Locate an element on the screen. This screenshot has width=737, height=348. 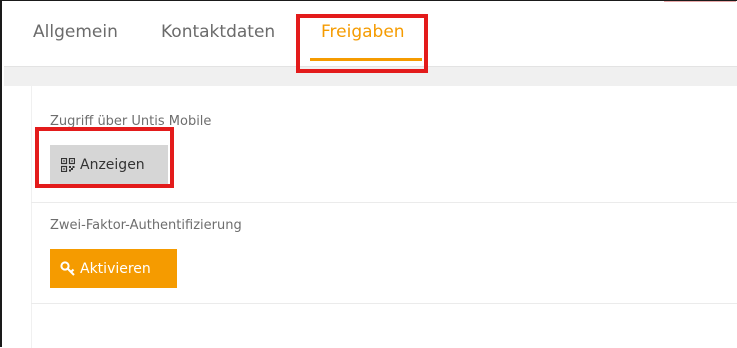
activate-button-label: Aktivieren is located at coordinates (115, 268).